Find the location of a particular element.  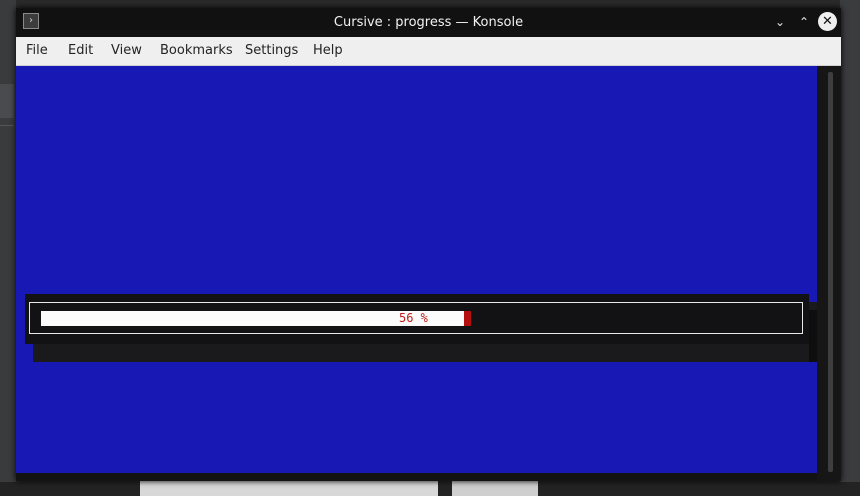

menu-bar: File Edit View Bookmarks Settings Help is located at coordinates (428, 51).